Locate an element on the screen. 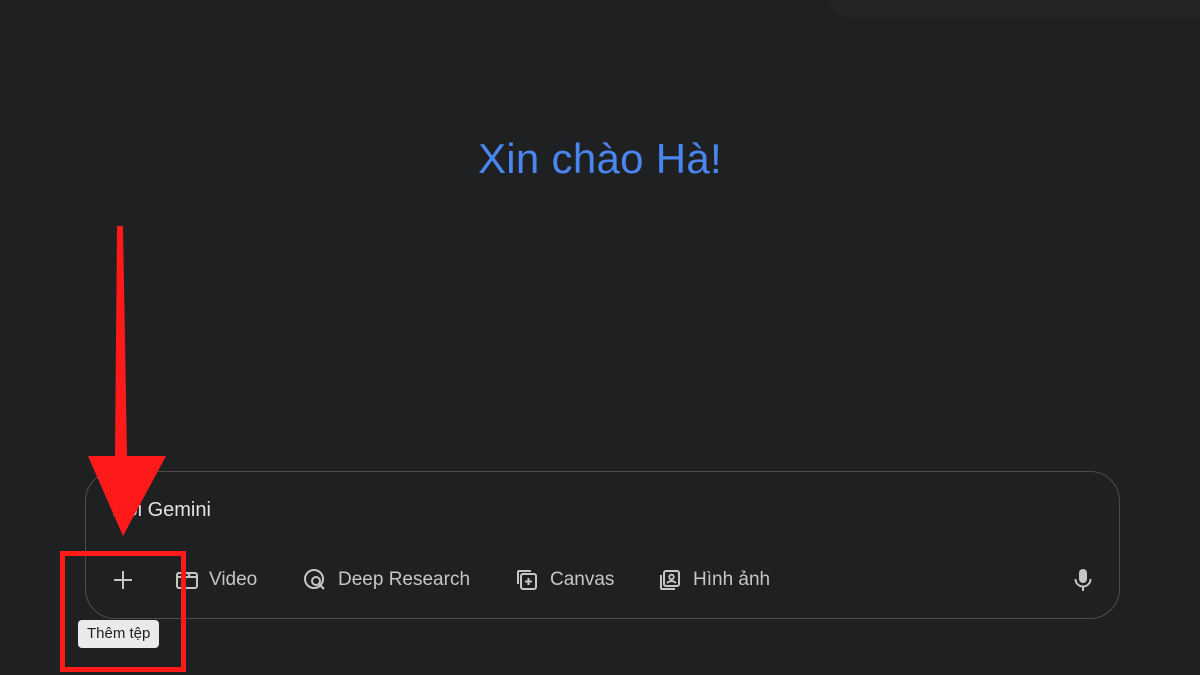 This screenshot has width=1200, height=675. image-icon is located at coordinates (670, 580).